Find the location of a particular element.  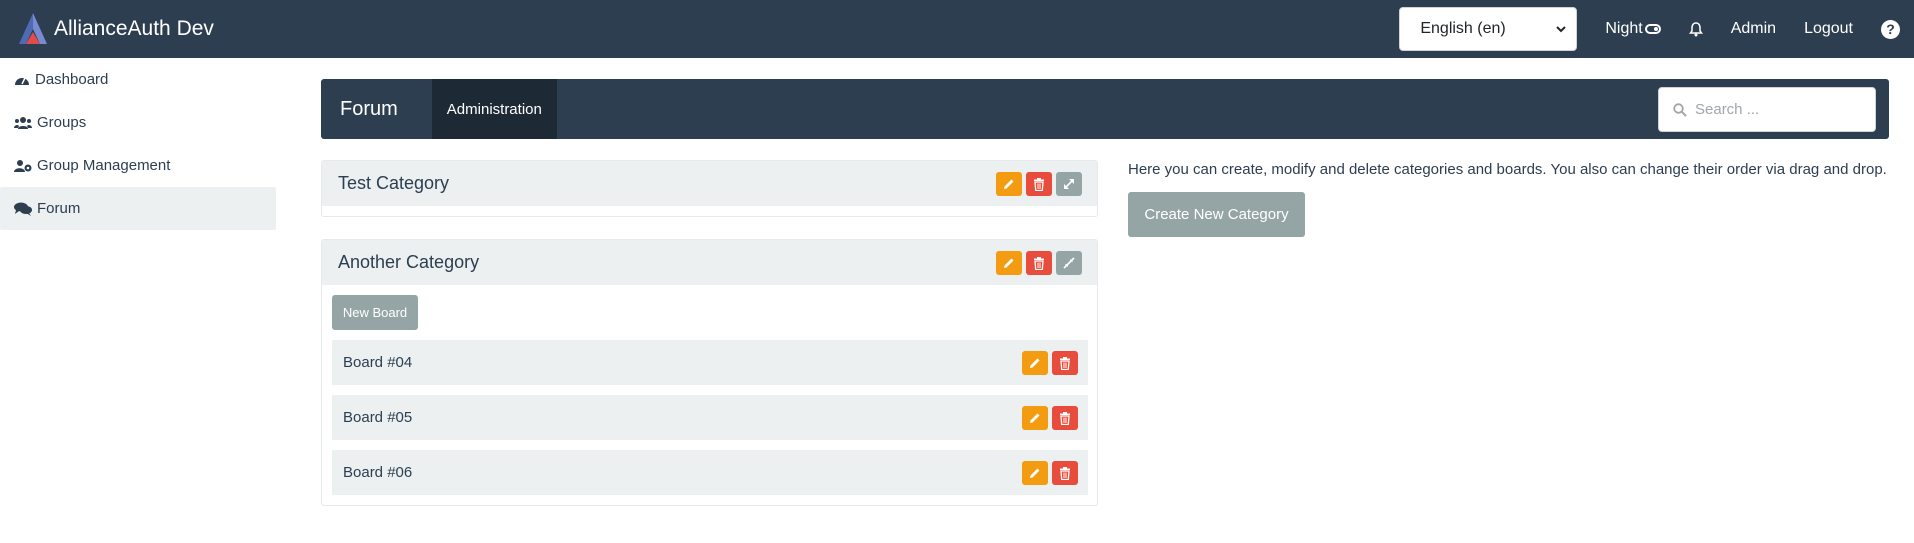

collapse-category-button is located at coordinates (1069, 263).